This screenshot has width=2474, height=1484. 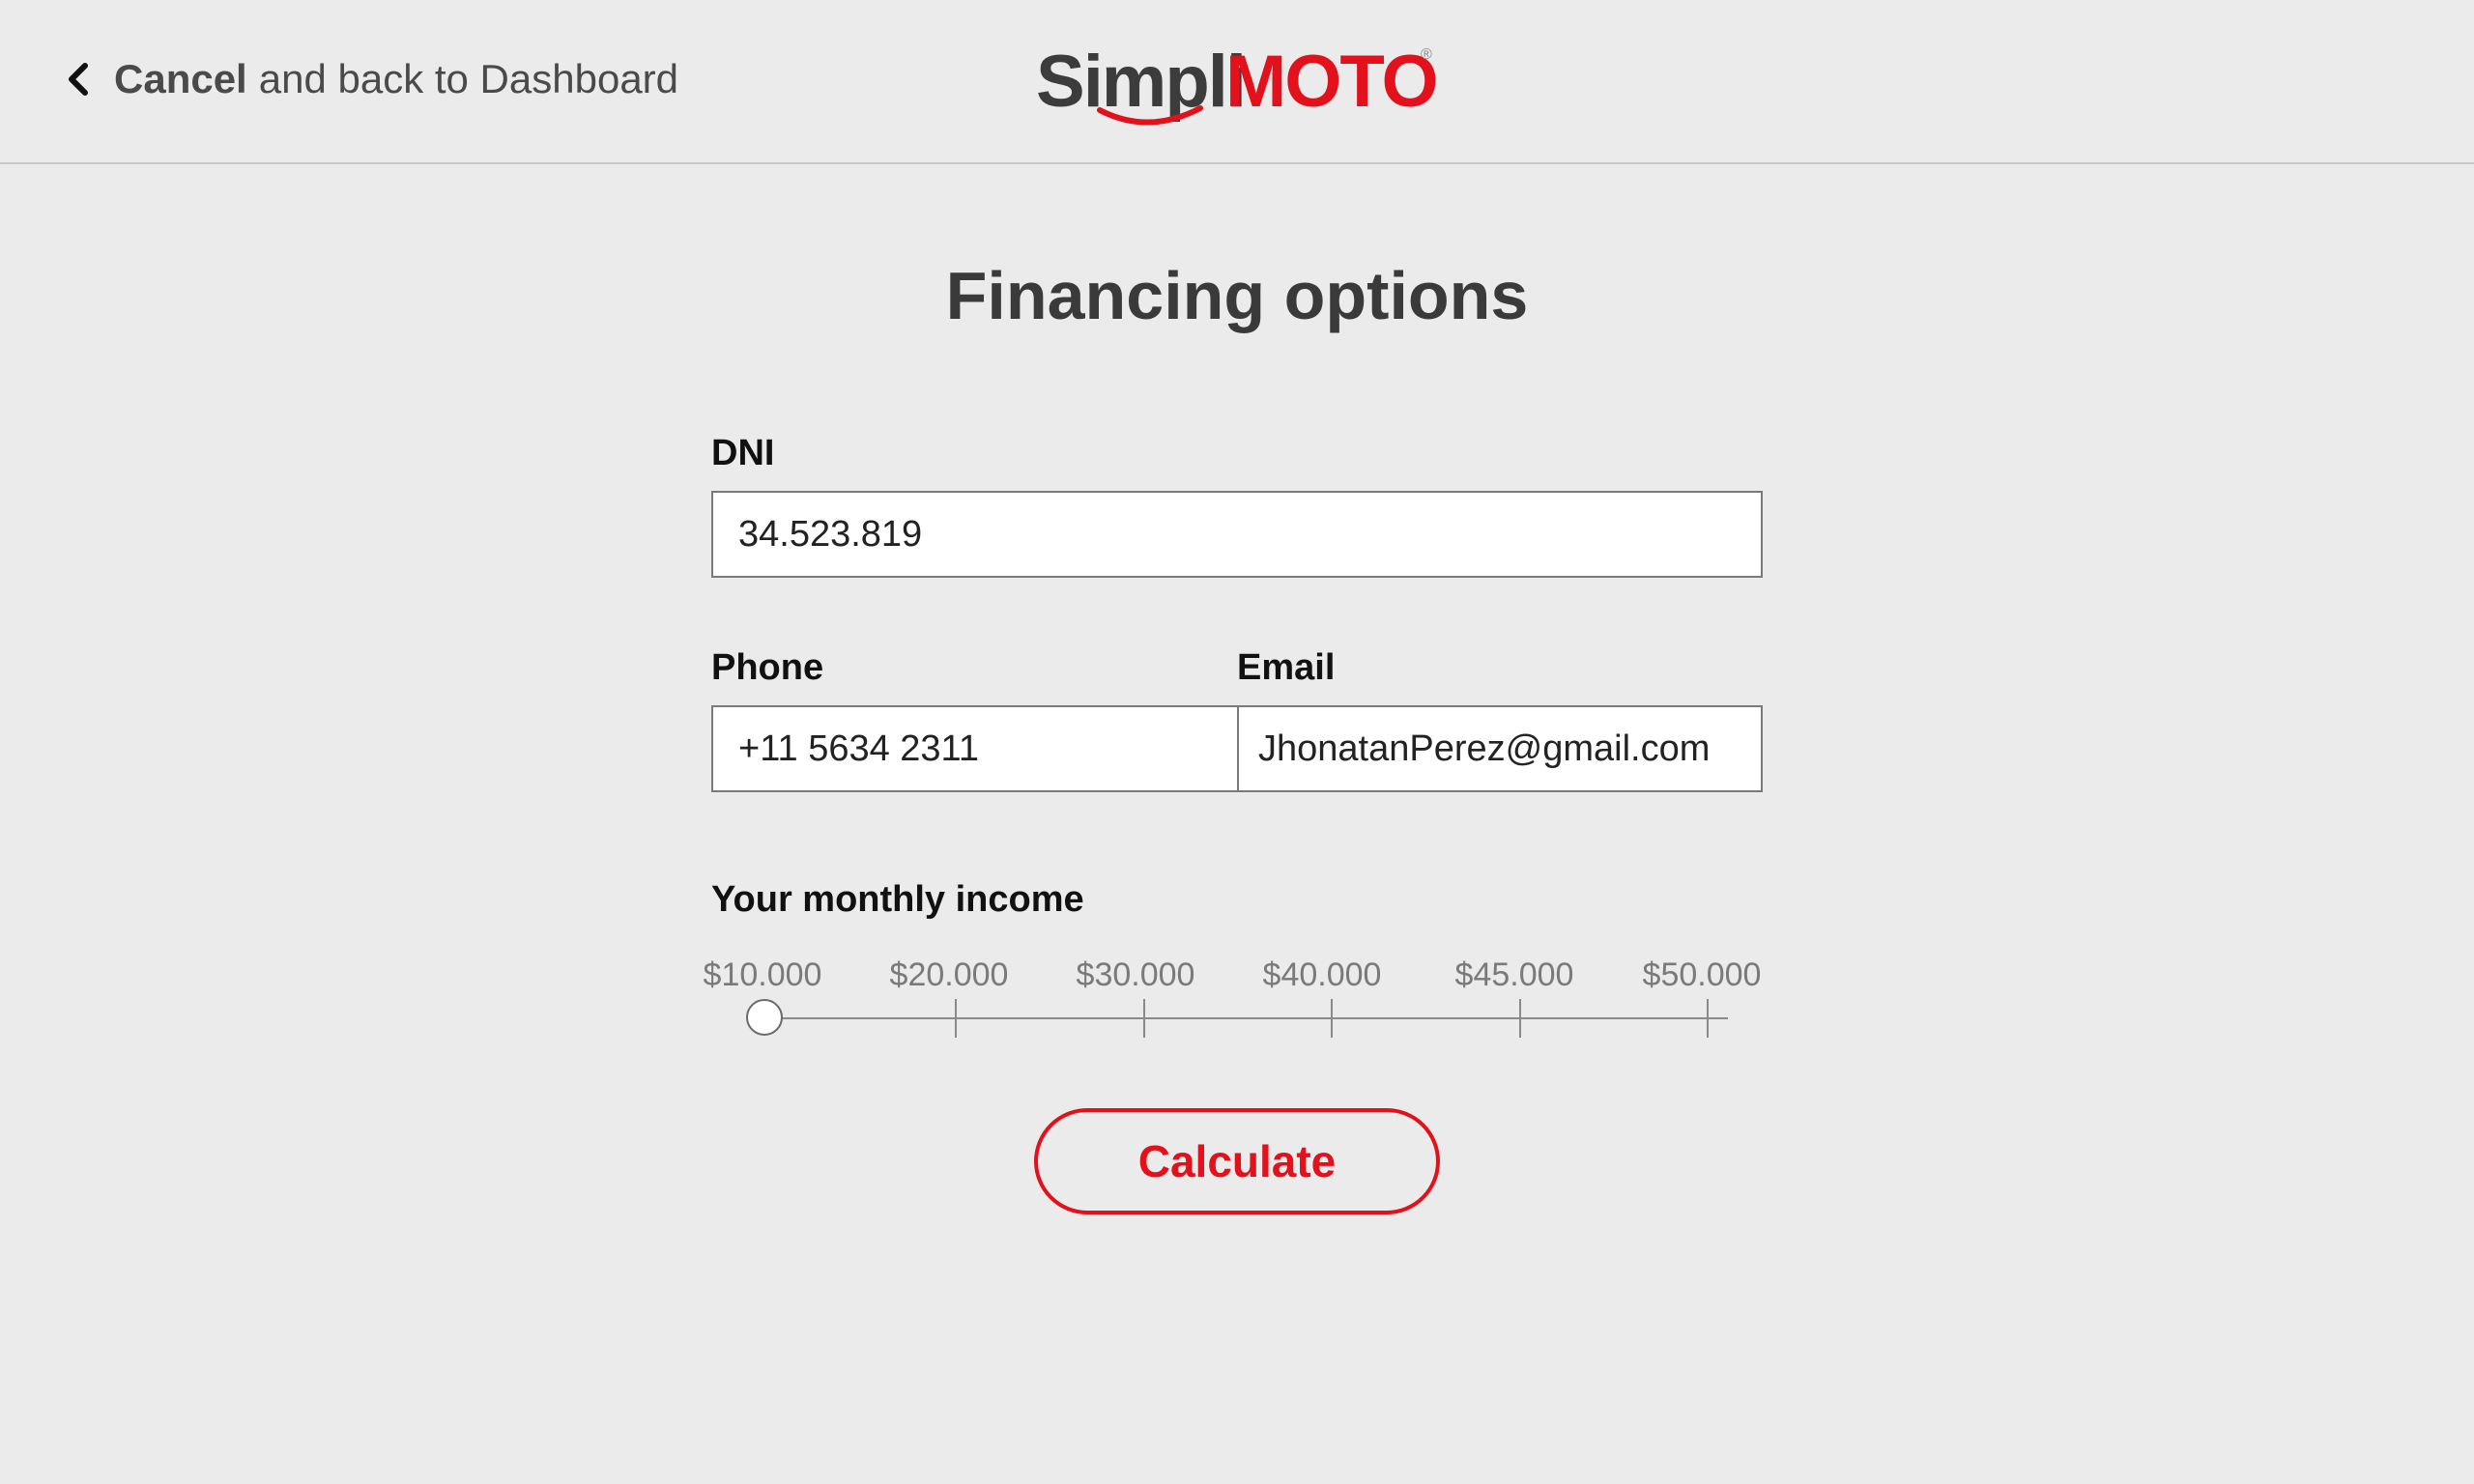 What do you see at coordinates (181, 78) in the screenshot?
I see `cancel-label: Cancel` at bounding box center [181, 78].